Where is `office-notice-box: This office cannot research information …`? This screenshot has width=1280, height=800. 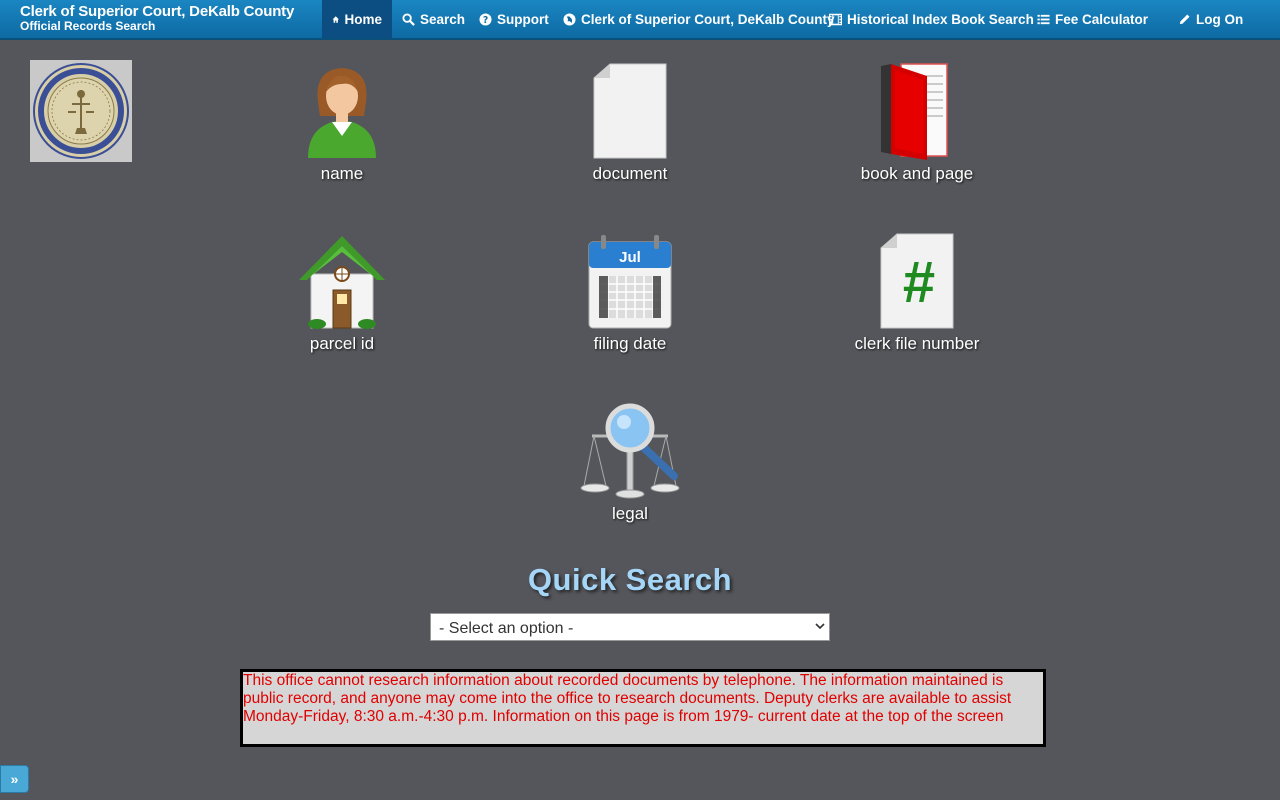
office-notice-box: This office cannot research information … is located at coordinates (643, 708).